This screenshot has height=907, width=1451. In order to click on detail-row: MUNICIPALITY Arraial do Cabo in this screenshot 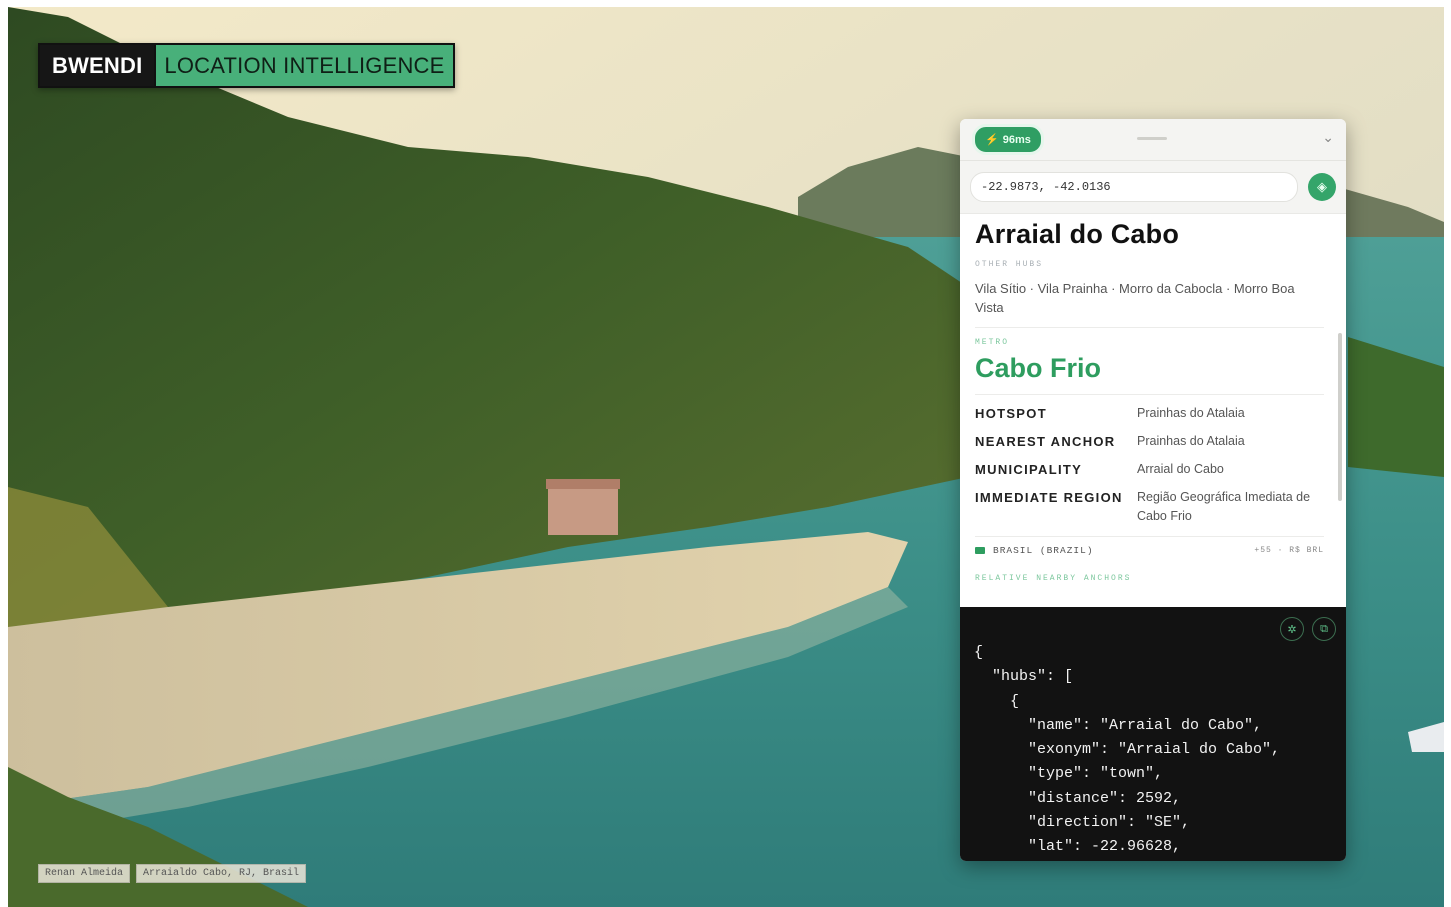, I will do `click(1149, 469)`.